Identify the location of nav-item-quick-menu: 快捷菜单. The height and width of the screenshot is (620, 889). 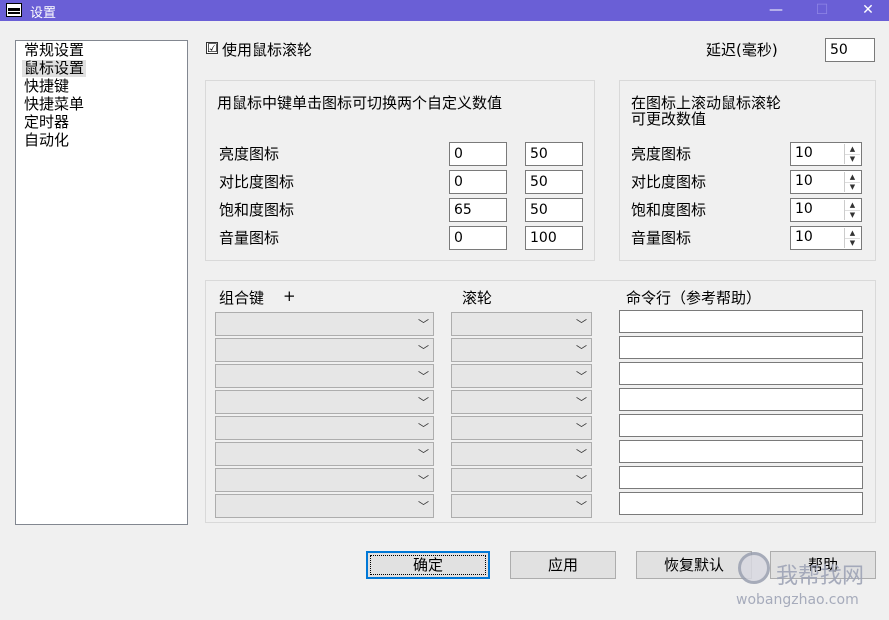
(54, 104).